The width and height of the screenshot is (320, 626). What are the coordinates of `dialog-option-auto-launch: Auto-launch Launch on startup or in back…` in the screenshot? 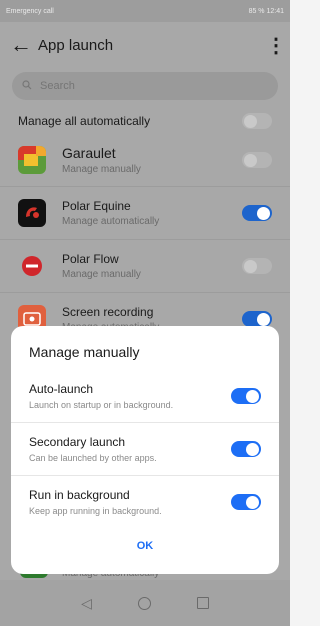 It's located at (145, 396).